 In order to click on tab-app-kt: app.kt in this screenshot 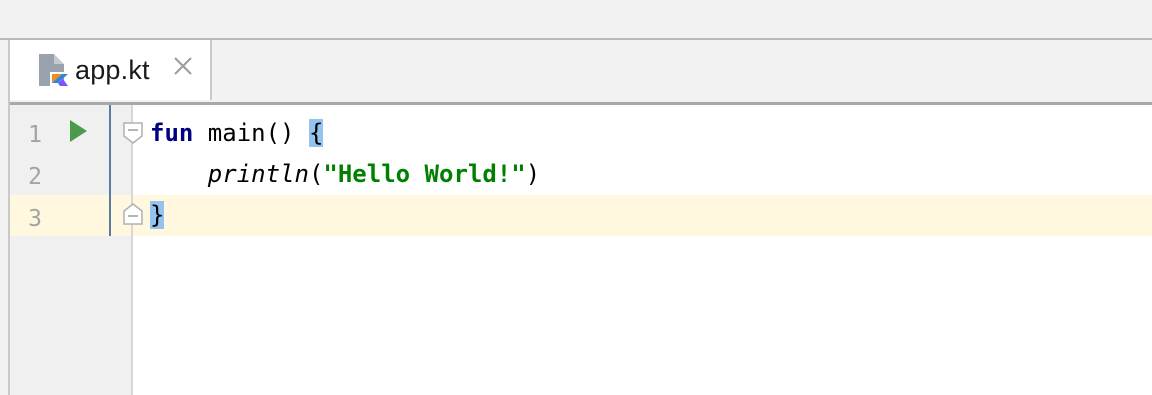, I will do `click(111, 70)`.